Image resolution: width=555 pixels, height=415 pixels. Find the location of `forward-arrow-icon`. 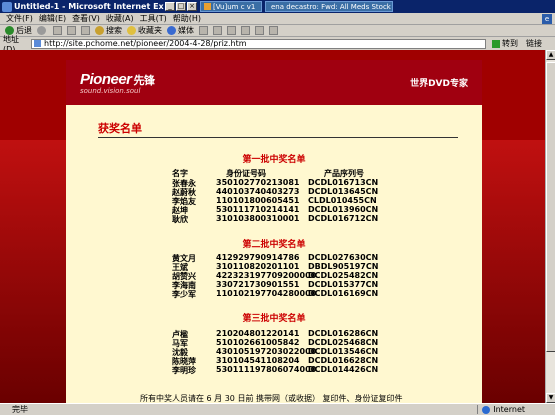

forward-arrow-icon is located at coordinates (41, 30).